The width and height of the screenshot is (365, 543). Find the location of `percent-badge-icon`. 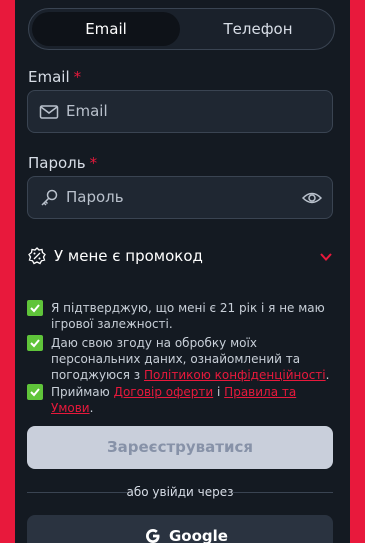

percent-badge-icon is located at coordinates (37, 256).